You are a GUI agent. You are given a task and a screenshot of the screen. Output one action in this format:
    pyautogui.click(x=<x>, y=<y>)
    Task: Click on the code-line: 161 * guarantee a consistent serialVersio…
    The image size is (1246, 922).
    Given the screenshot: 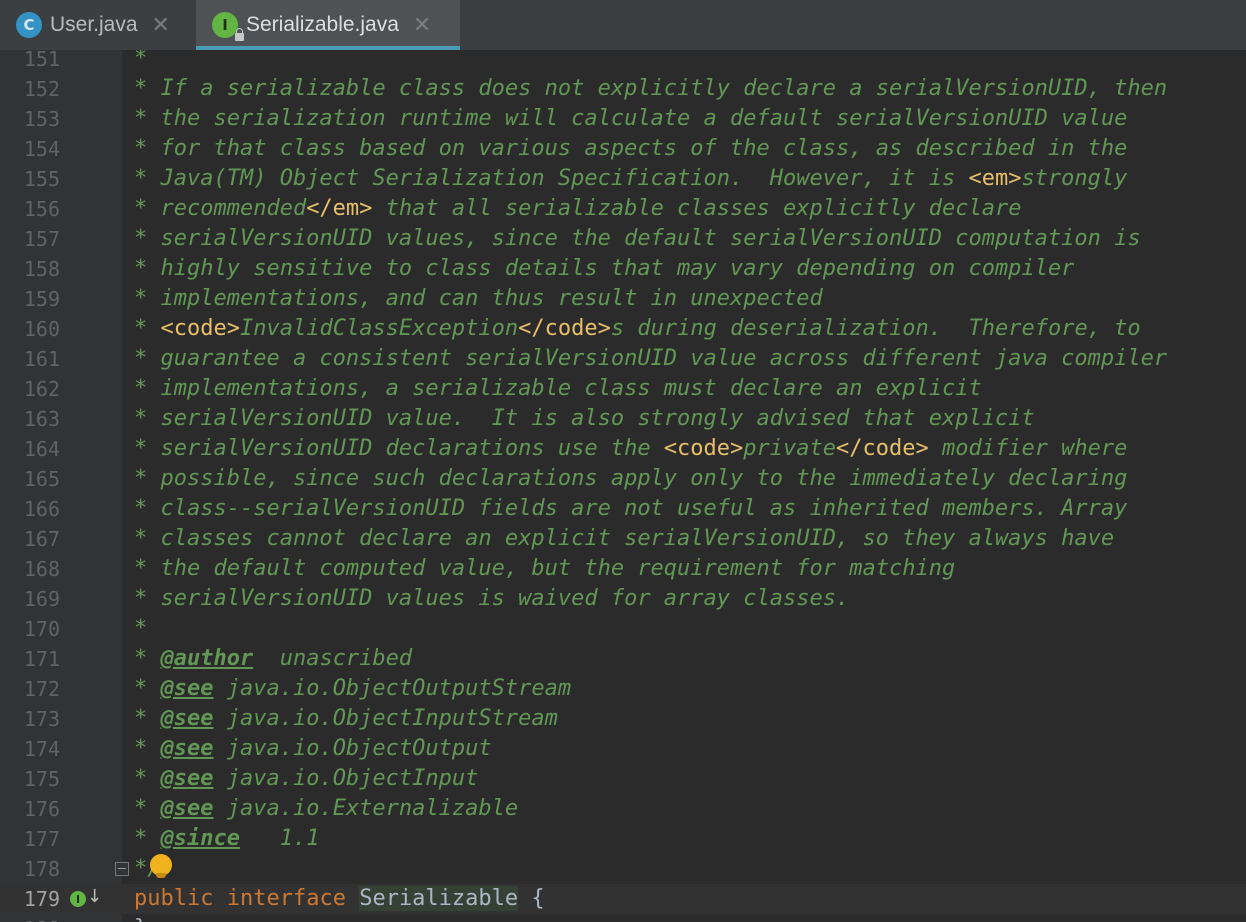 What is the action you would take?
    pyautogui.click(x=623, y=359)
    